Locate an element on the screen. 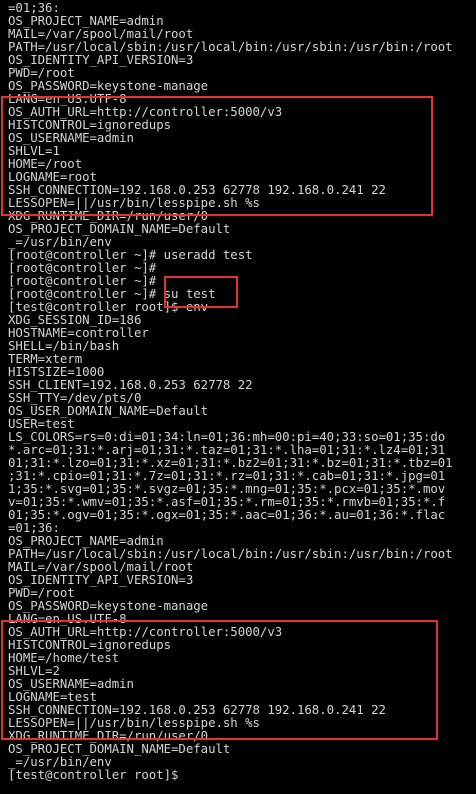 The height and width of the screenshot is (794, 476). shell-prompt-line: [test@controller root]$ is located at coordinates (93, 774).